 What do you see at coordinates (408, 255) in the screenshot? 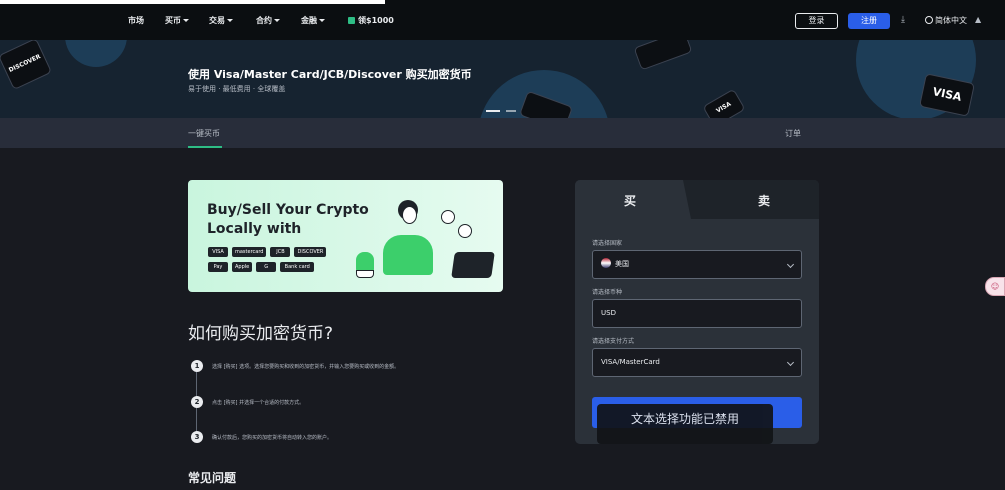
I see `person-illustration` at bounding box center [408, 255].